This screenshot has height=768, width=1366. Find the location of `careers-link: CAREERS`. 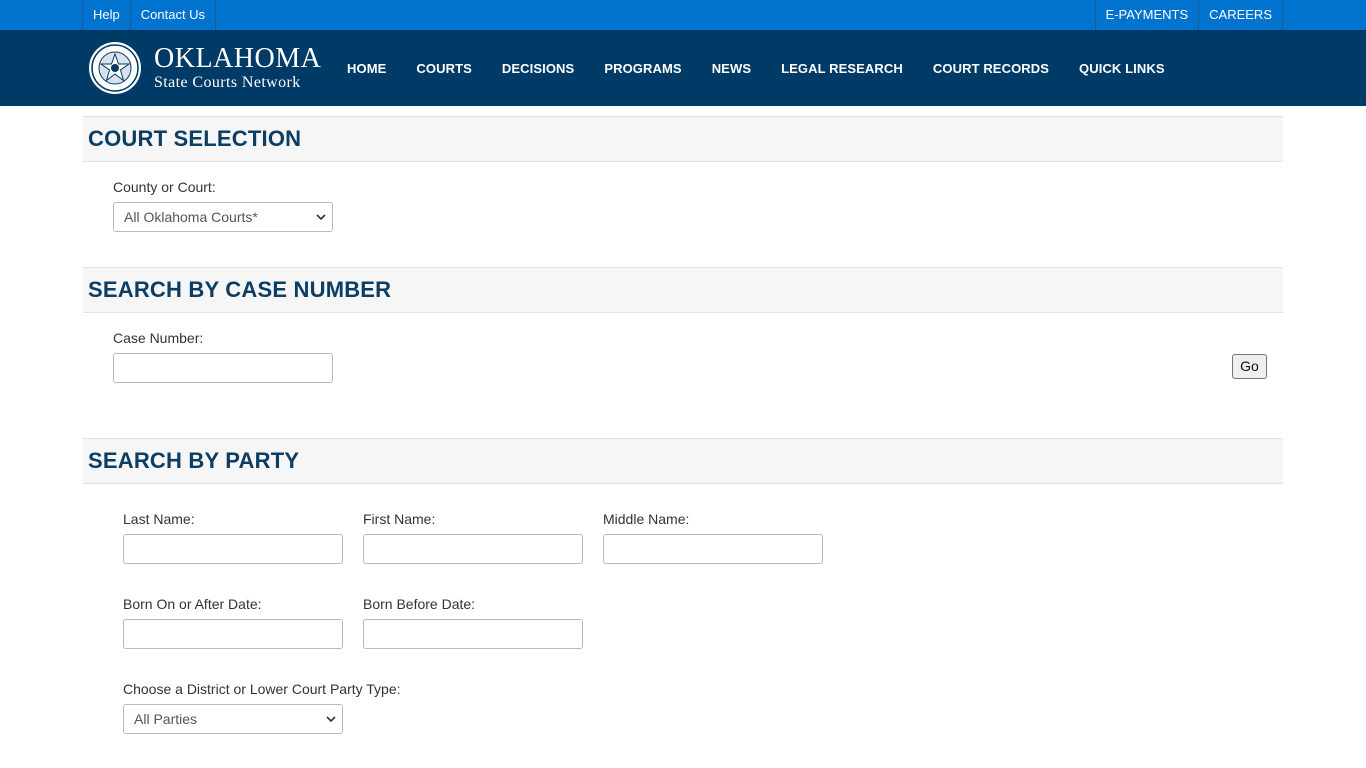

careers-link: CAREERS is located at coordinates (1240, 15).